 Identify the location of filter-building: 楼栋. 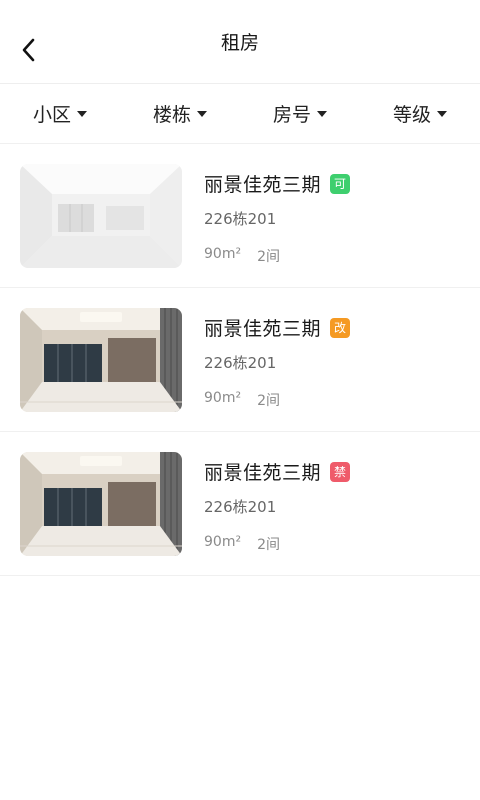
(180, 113).